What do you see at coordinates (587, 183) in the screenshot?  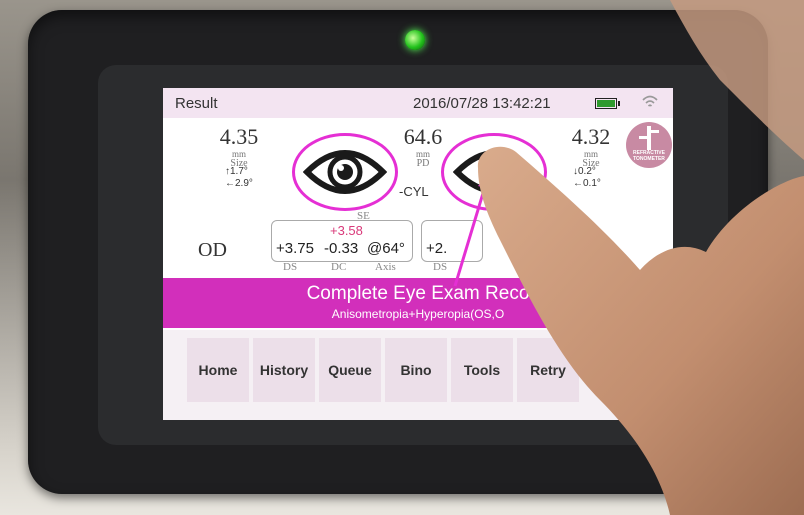 I see `right-deg2: ←0.1°` at bounding box center [587, 183].